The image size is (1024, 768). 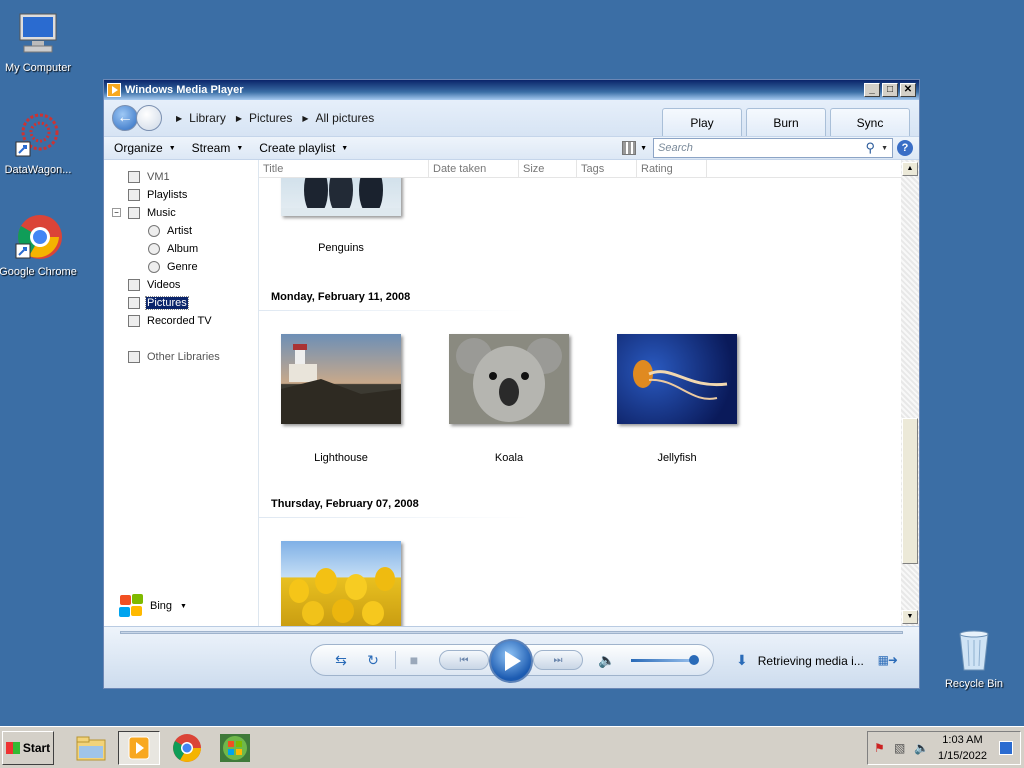 I want to click on picture-title: Penguins, so click(x=341, y=248).